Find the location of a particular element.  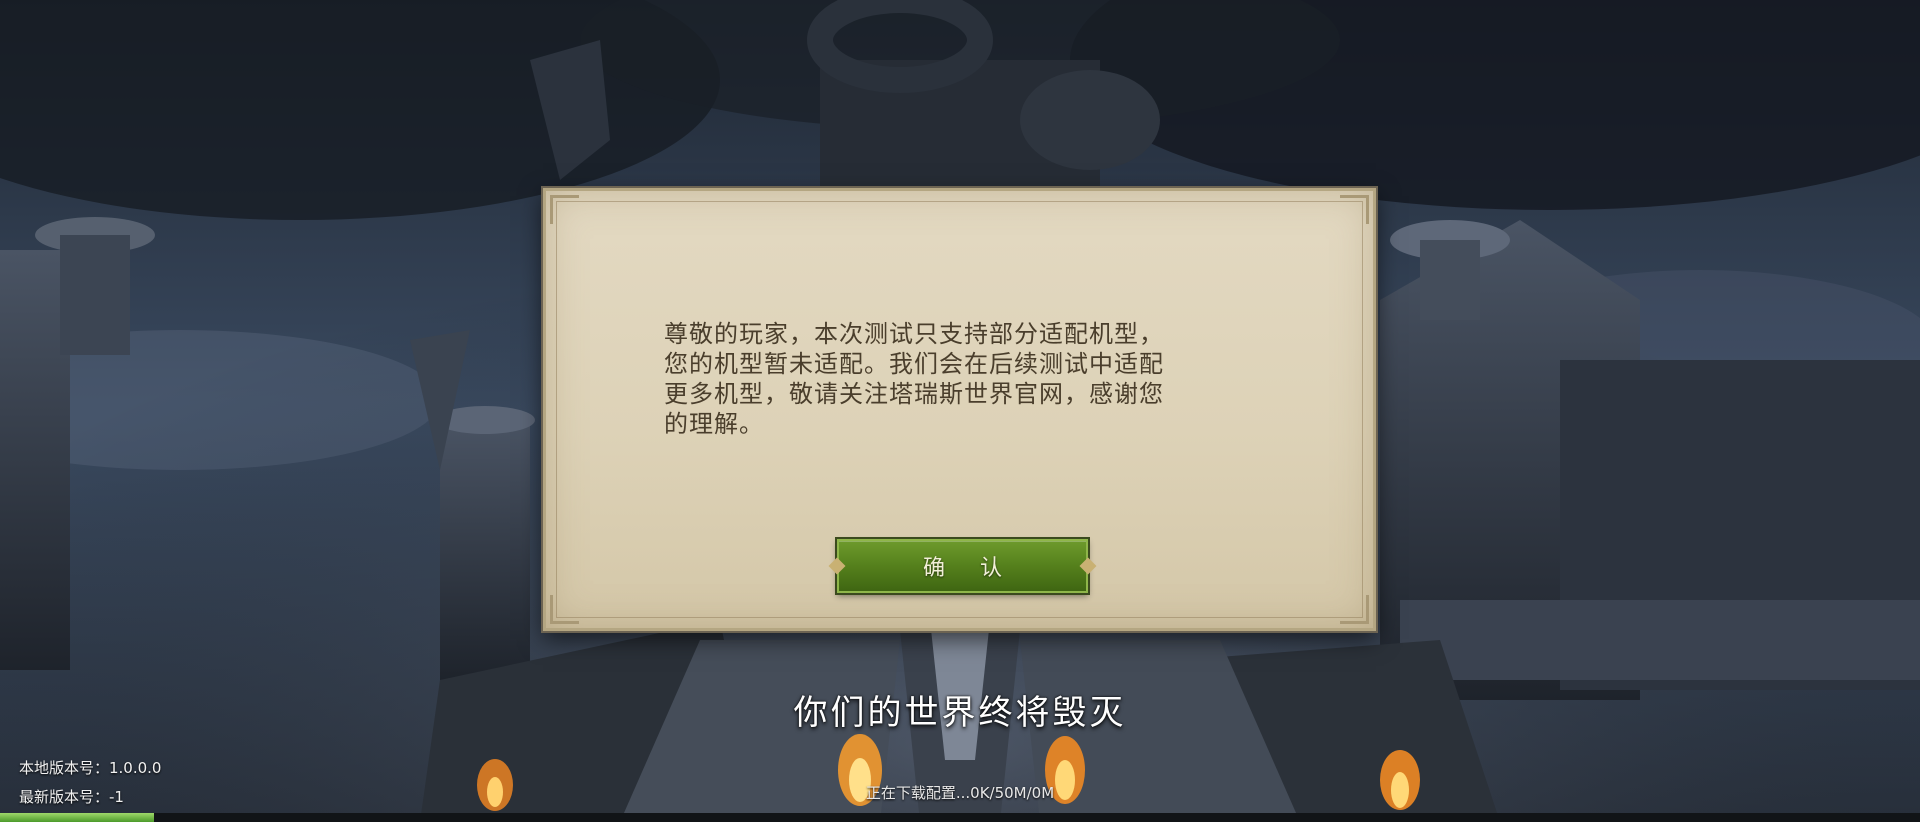

dialog-message-line: 您的机型暂未适配。我们会在后续测试中适配 is located at coordinates (914, 364).